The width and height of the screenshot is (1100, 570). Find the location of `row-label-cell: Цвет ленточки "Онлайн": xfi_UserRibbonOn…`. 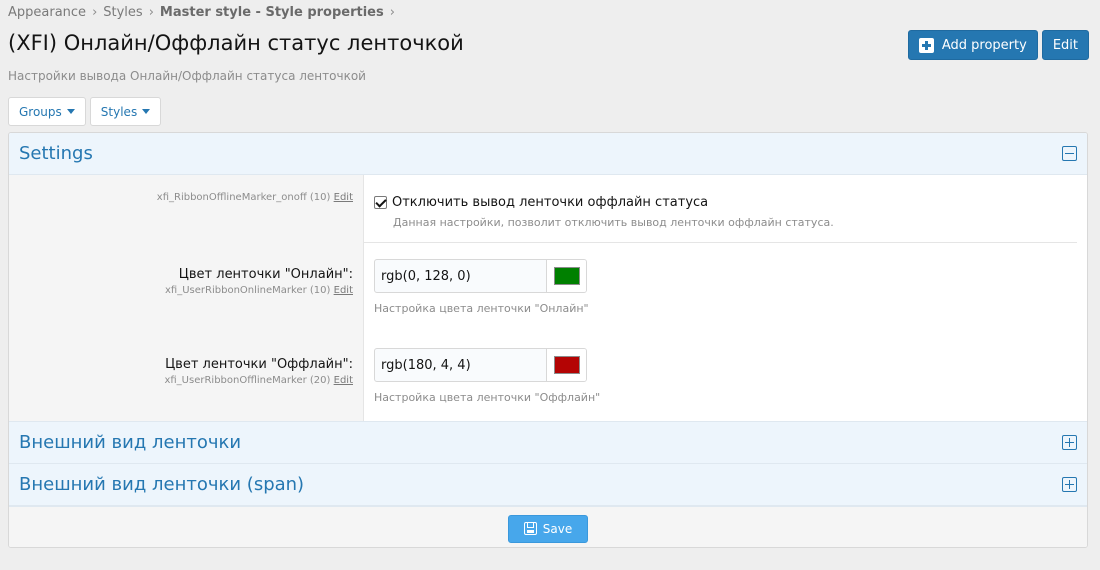

row-label-cell: Цвет ленточки "Онлайн": xfi_UserRibbonOn… is located at coordinates (186, 287).